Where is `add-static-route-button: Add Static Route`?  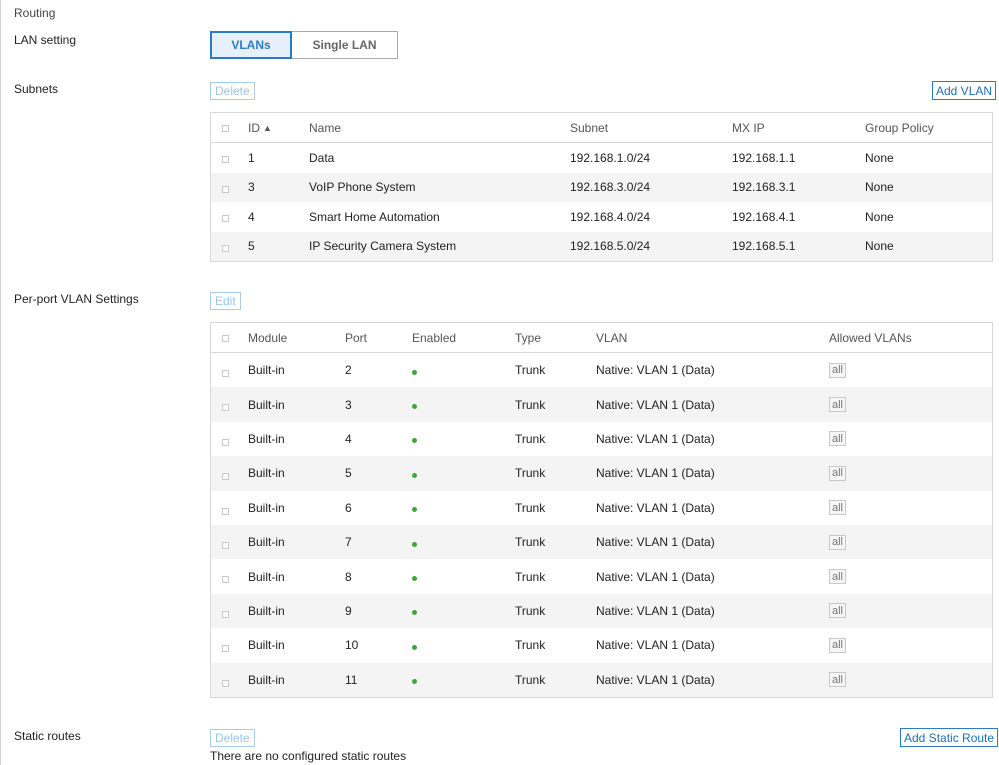
add-static-route-button: Add Static Route is located at coordinates (949, 737).